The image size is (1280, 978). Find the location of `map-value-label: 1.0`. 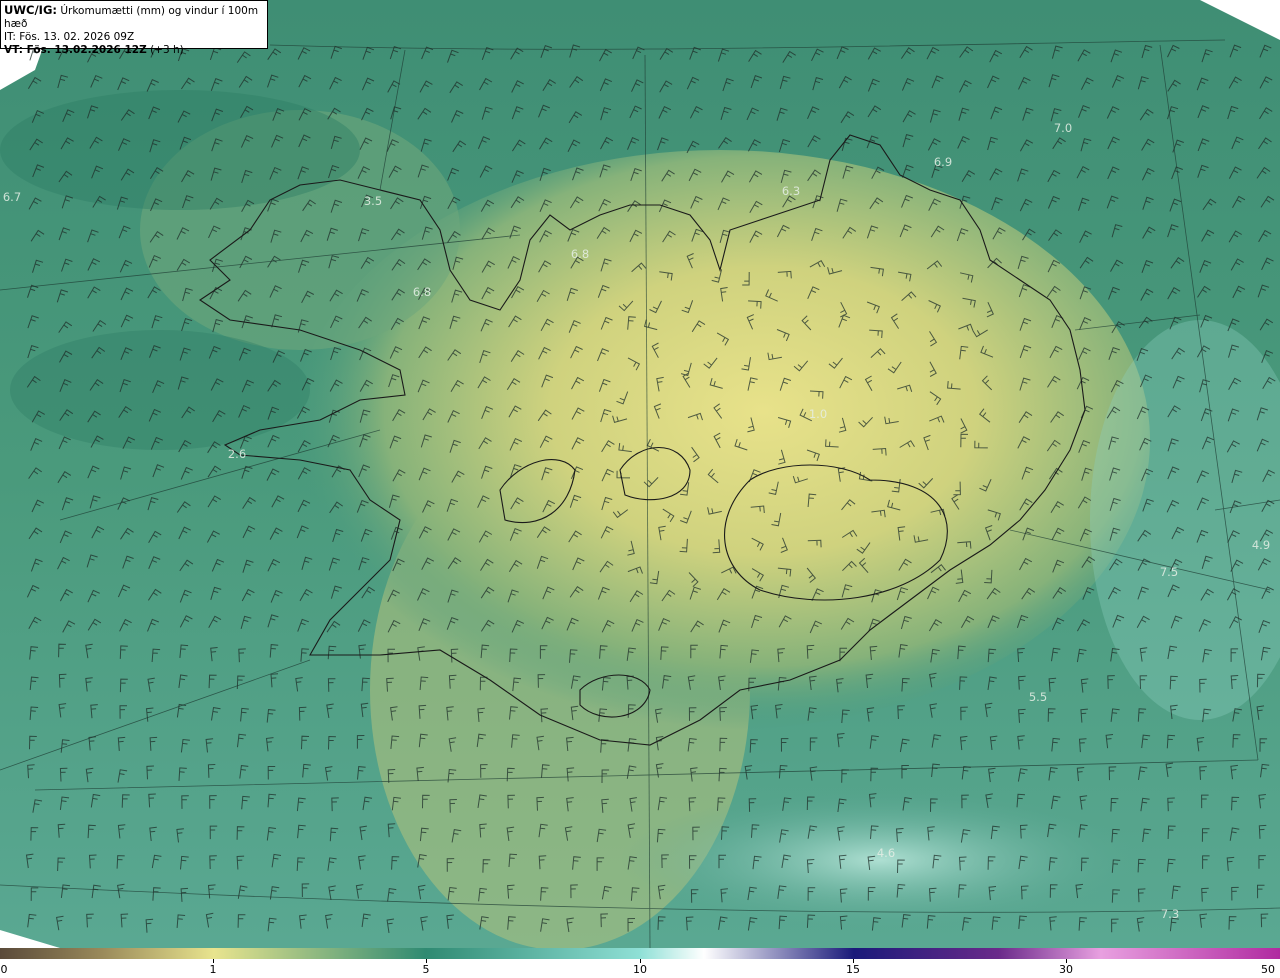

map-value-label: 1.0 is located at coordinates (818, 414).